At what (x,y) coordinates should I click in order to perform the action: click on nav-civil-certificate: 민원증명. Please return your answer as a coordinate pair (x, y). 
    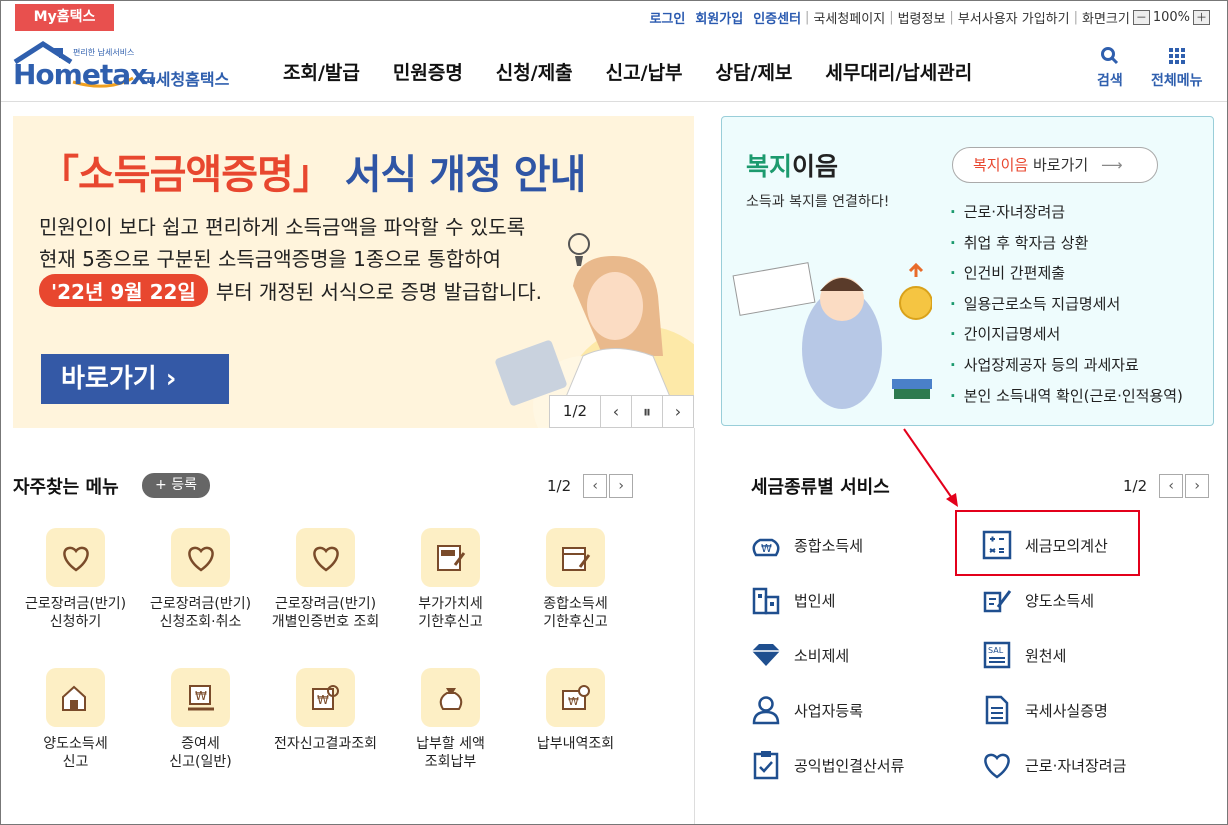
    Looking at the image, I should click on (428, 71).